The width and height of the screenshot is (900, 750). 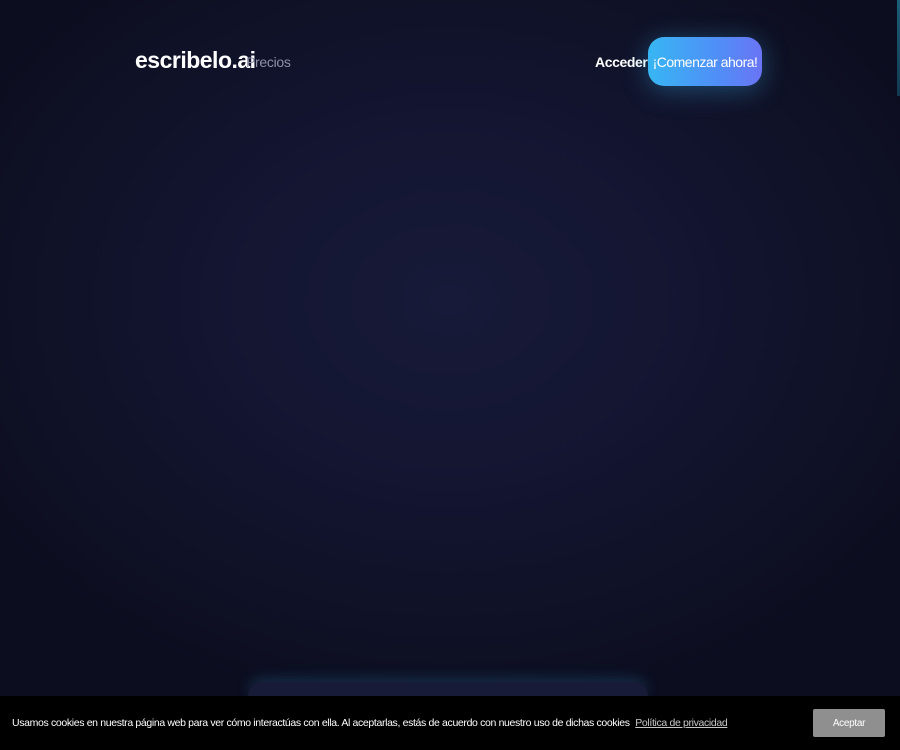 What do you see at coordinates (195, 60) in the screenshot?
I see `site-logo: escribelo.ai` at bounding box center [195, 60].